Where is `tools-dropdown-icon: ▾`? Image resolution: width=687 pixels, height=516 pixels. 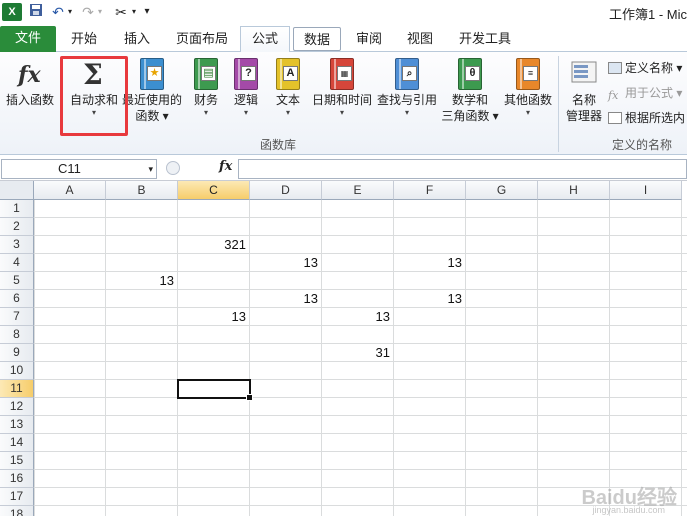 tools-dropdown-icon: ▾ is located at coordinates (134, 12).